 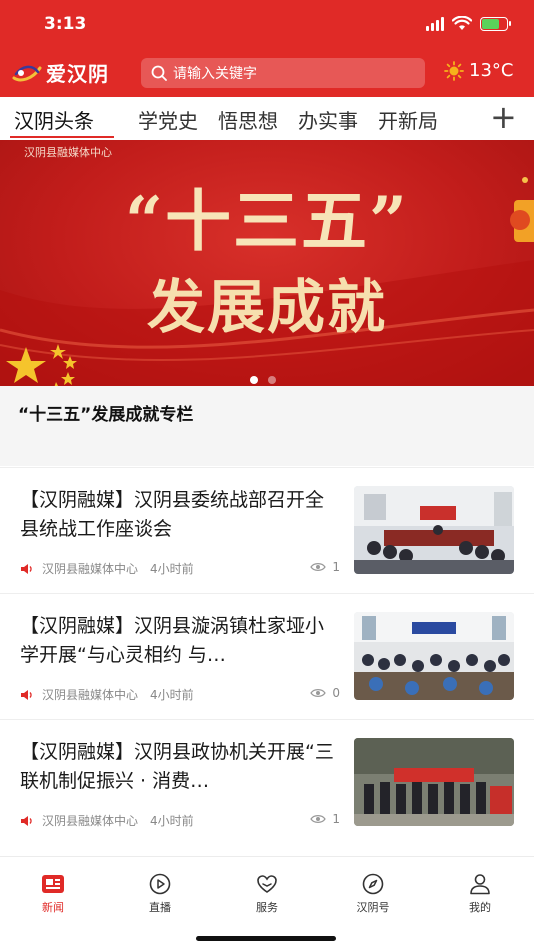 What do you see at coordinates (160, 907) in the screenshot?
I see `nav-live-label: 直播` at bounding box center [160, 907].